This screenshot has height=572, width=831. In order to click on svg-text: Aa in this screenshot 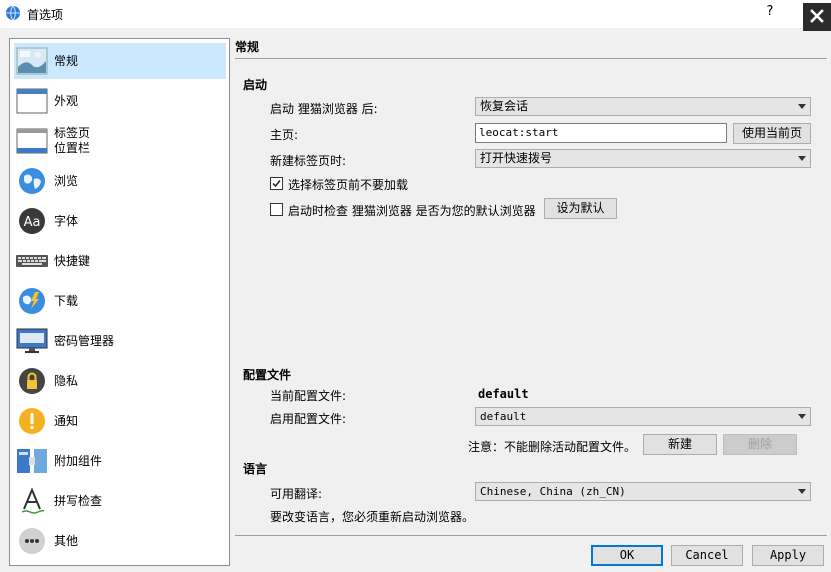, I will do `click(32, 222)`.